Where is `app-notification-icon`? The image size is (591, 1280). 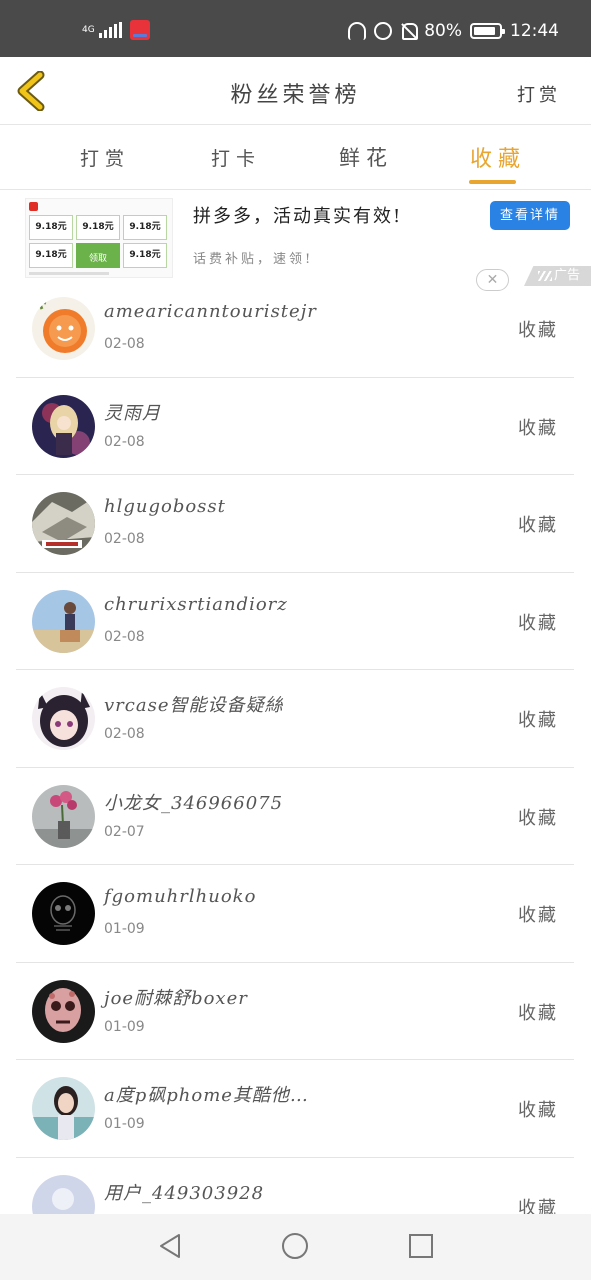
app-notification-icon is located at coordinates (139, 30).